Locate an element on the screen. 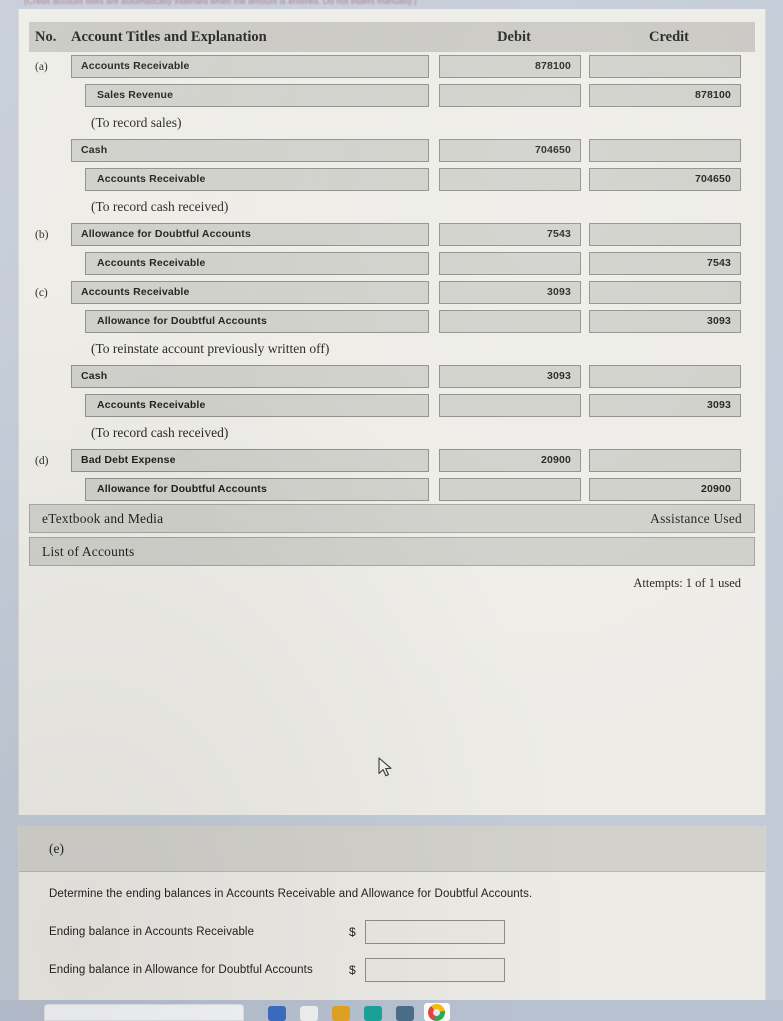 Image resolution: width=783 pixels, height=1021 pixels. journal-entry-row: Allowance for Doubtful Accounts 3093 is located at coordinates (392, 321).